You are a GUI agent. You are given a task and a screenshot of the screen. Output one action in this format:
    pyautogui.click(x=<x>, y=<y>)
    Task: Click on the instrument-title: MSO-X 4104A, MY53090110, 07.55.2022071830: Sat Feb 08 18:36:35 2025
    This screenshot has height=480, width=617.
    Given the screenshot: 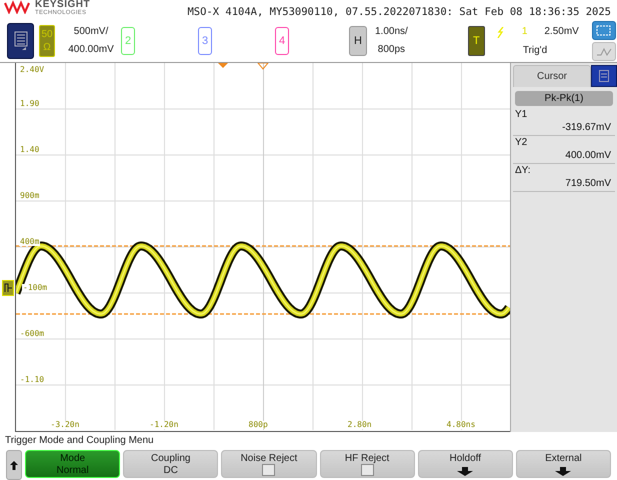 What is the action you would take?
    pyautogui.click(x=399, y=12)
    